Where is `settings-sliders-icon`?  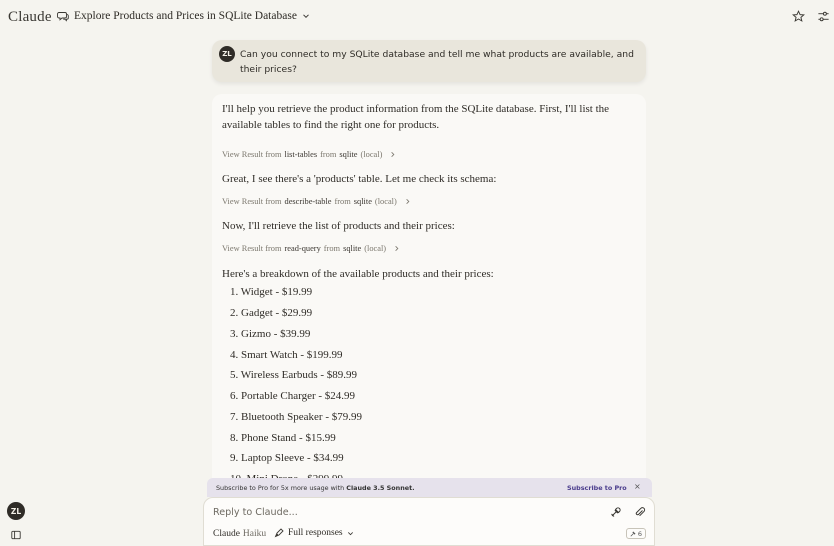 settings-sliders-icon is located at coordinates (823, 16).